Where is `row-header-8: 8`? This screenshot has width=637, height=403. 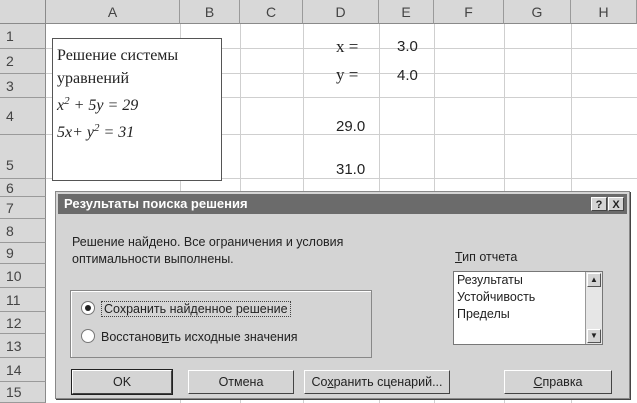
row-header-8: 8 is located at coordinates (23, 231).